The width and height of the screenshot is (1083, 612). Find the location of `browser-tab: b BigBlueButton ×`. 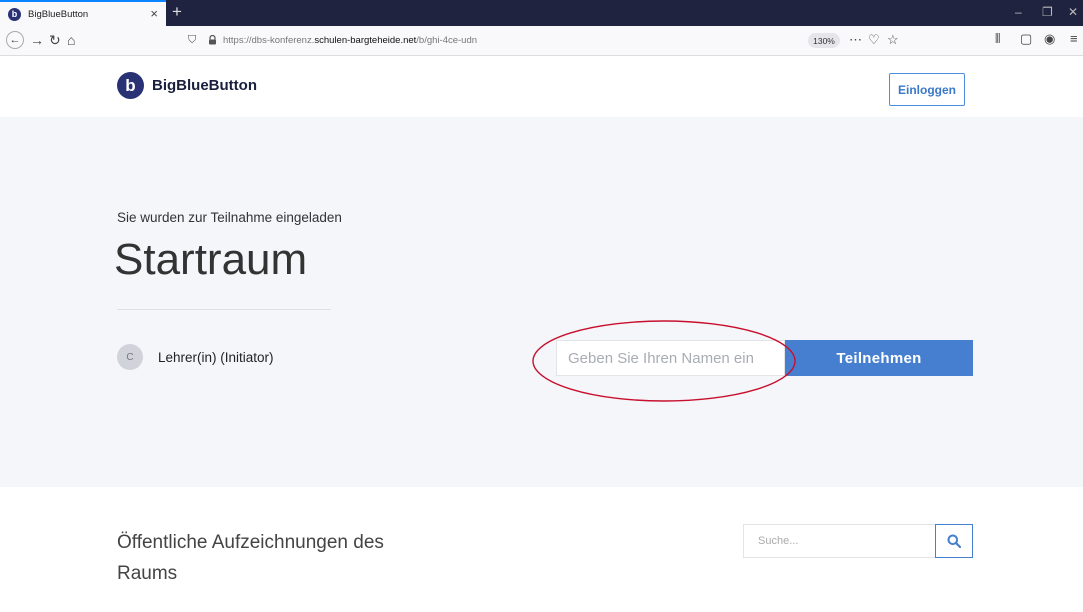

browser-tab: b BigBlueButton × is located at coordinates (83, 13).